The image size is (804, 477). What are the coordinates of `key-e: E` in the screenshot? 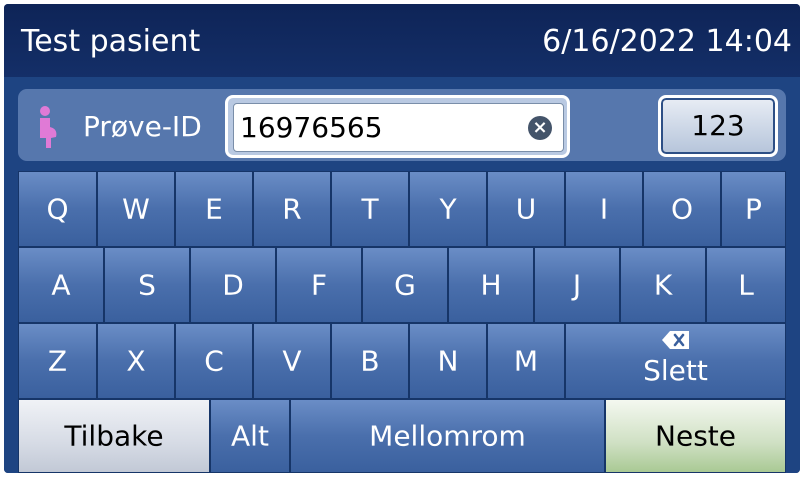 It's located at (214, 209).